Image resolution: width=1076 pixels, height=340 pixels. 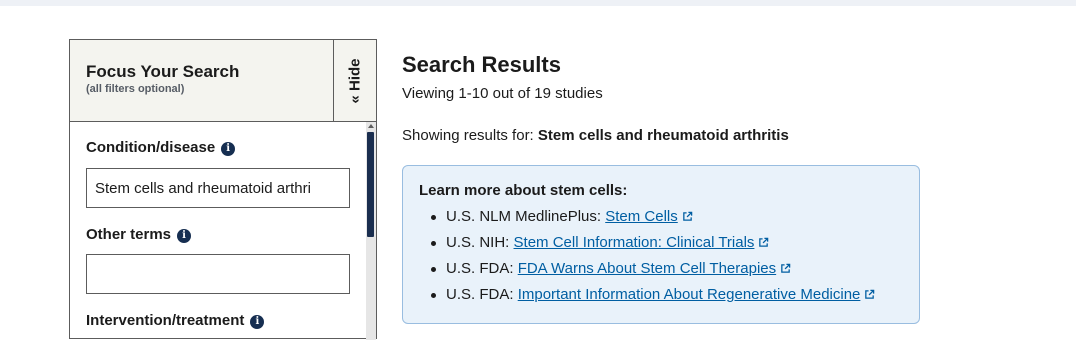 What do you see at coordinates (647, 268) in the screenshot?
I see `resource-link: FDA Warns About Stem Cell Therapies` at bounding box center [647, 268].